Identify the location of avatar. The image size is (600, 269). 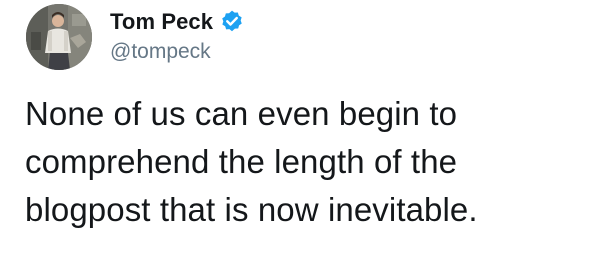
(59, 37).